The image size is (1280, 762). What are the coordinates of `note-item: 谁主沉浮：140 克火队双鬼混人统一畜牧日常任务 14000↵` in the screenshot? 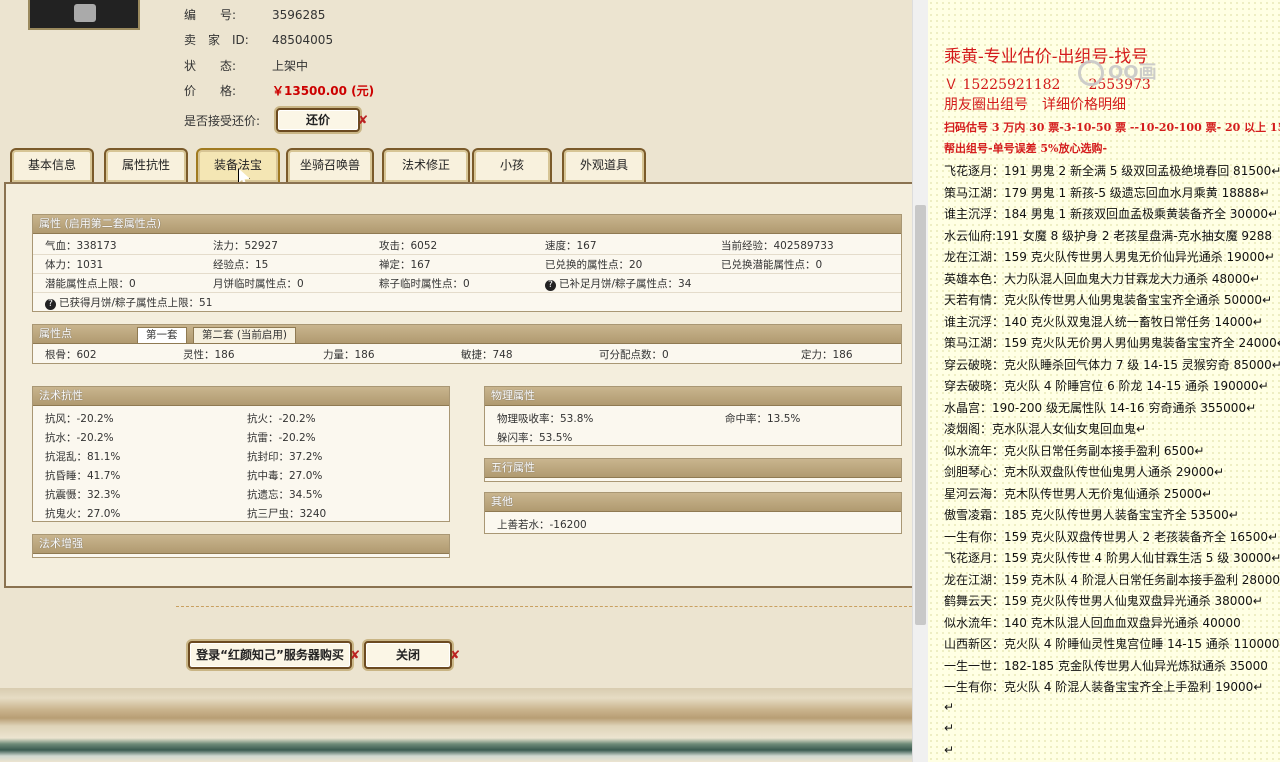 It's located at (1103, 321).